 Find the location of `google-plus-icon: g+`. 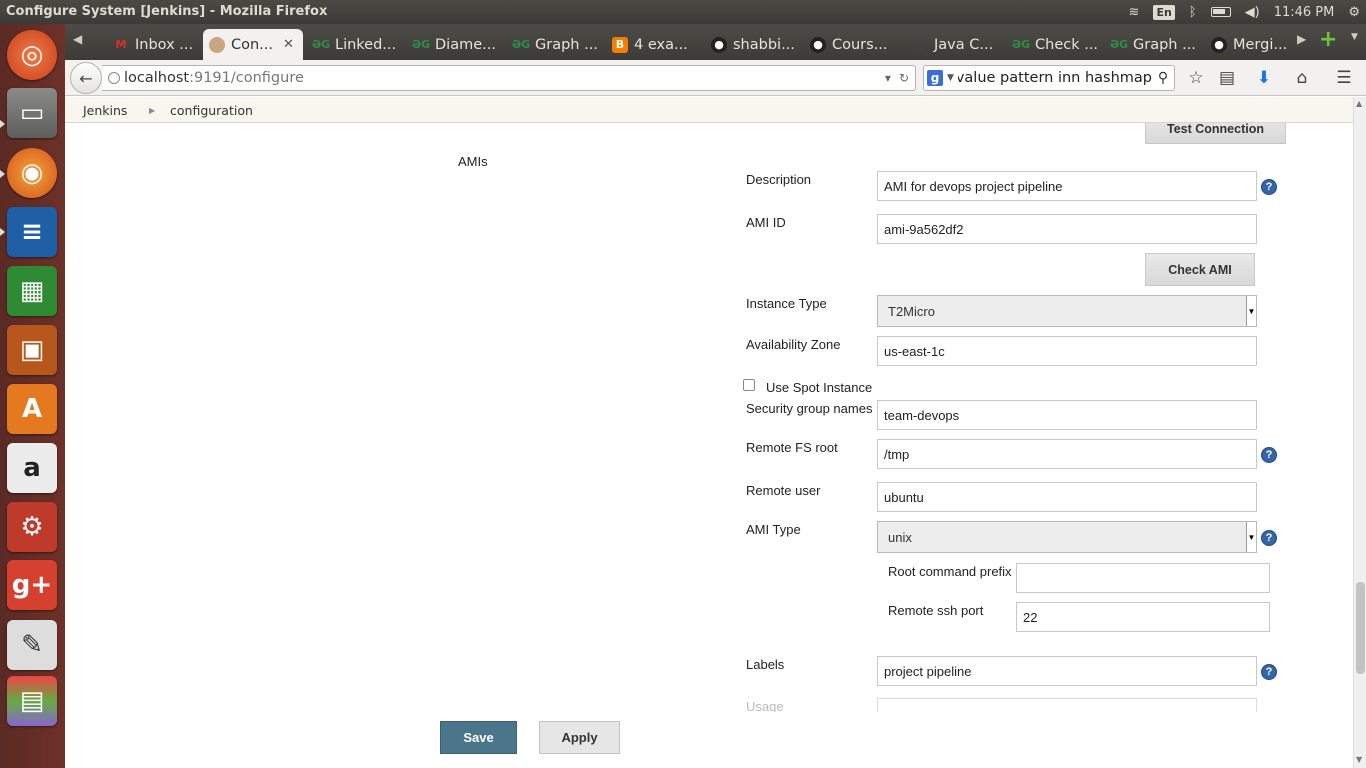

google-plus-icon: g+ is located at coordinates (32, 585).